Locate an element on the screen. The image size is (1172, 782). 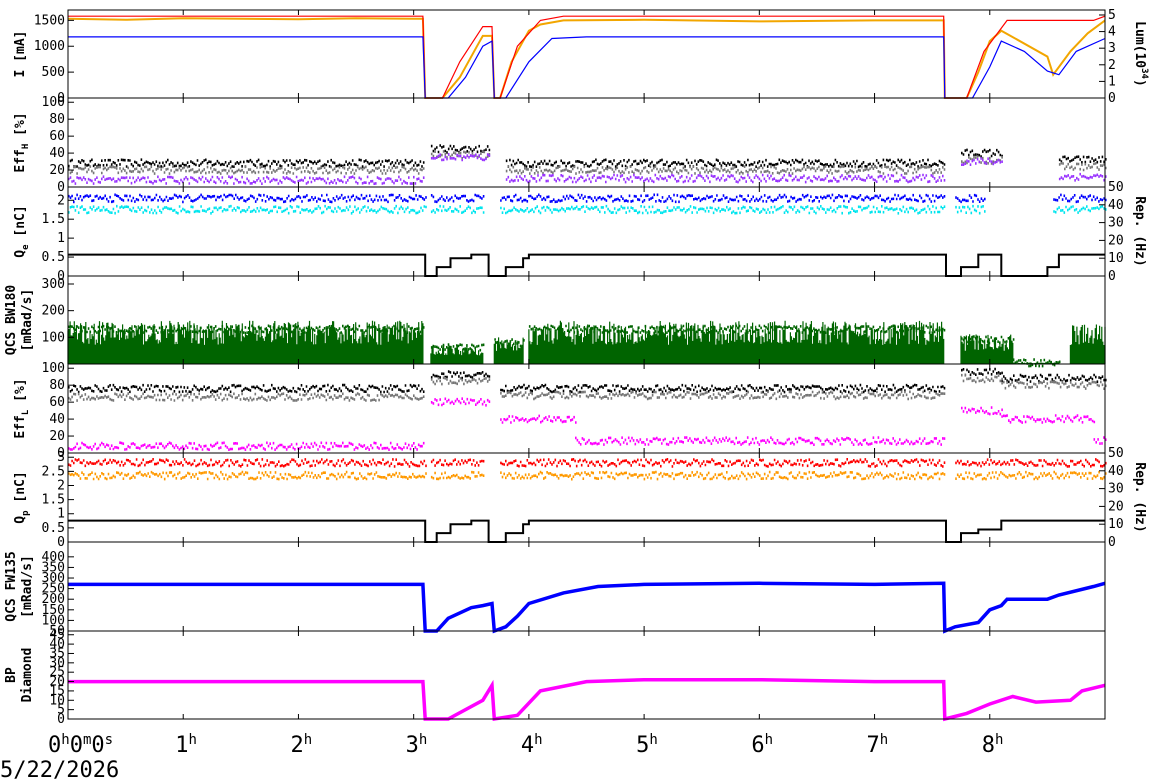
panel-qe: 00.511.5201020304050Rep. (Hz)Qe [nC] is located at coordinates (580, 232).